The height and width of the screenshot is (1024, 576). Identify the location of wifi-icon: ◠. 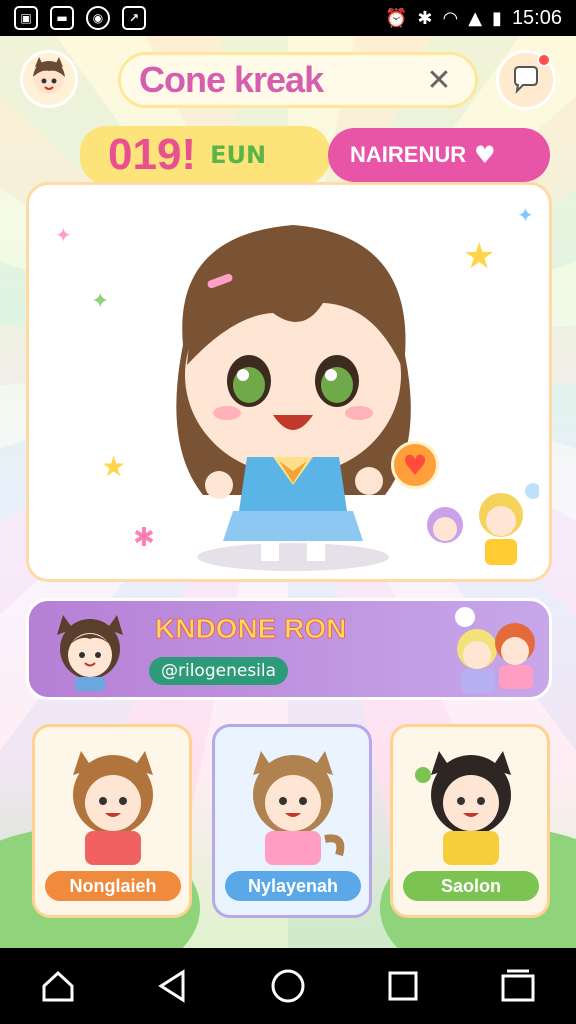
(450, 18).